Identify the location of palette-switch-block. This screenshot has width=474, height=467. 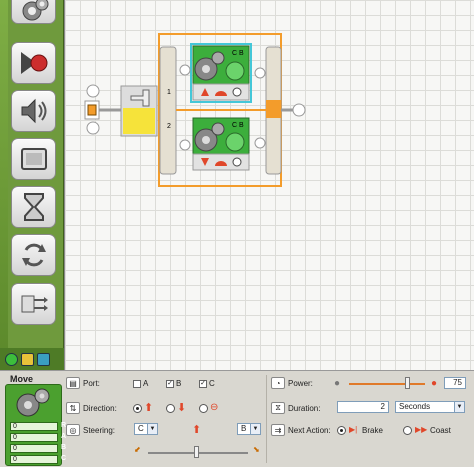
(33, 304).